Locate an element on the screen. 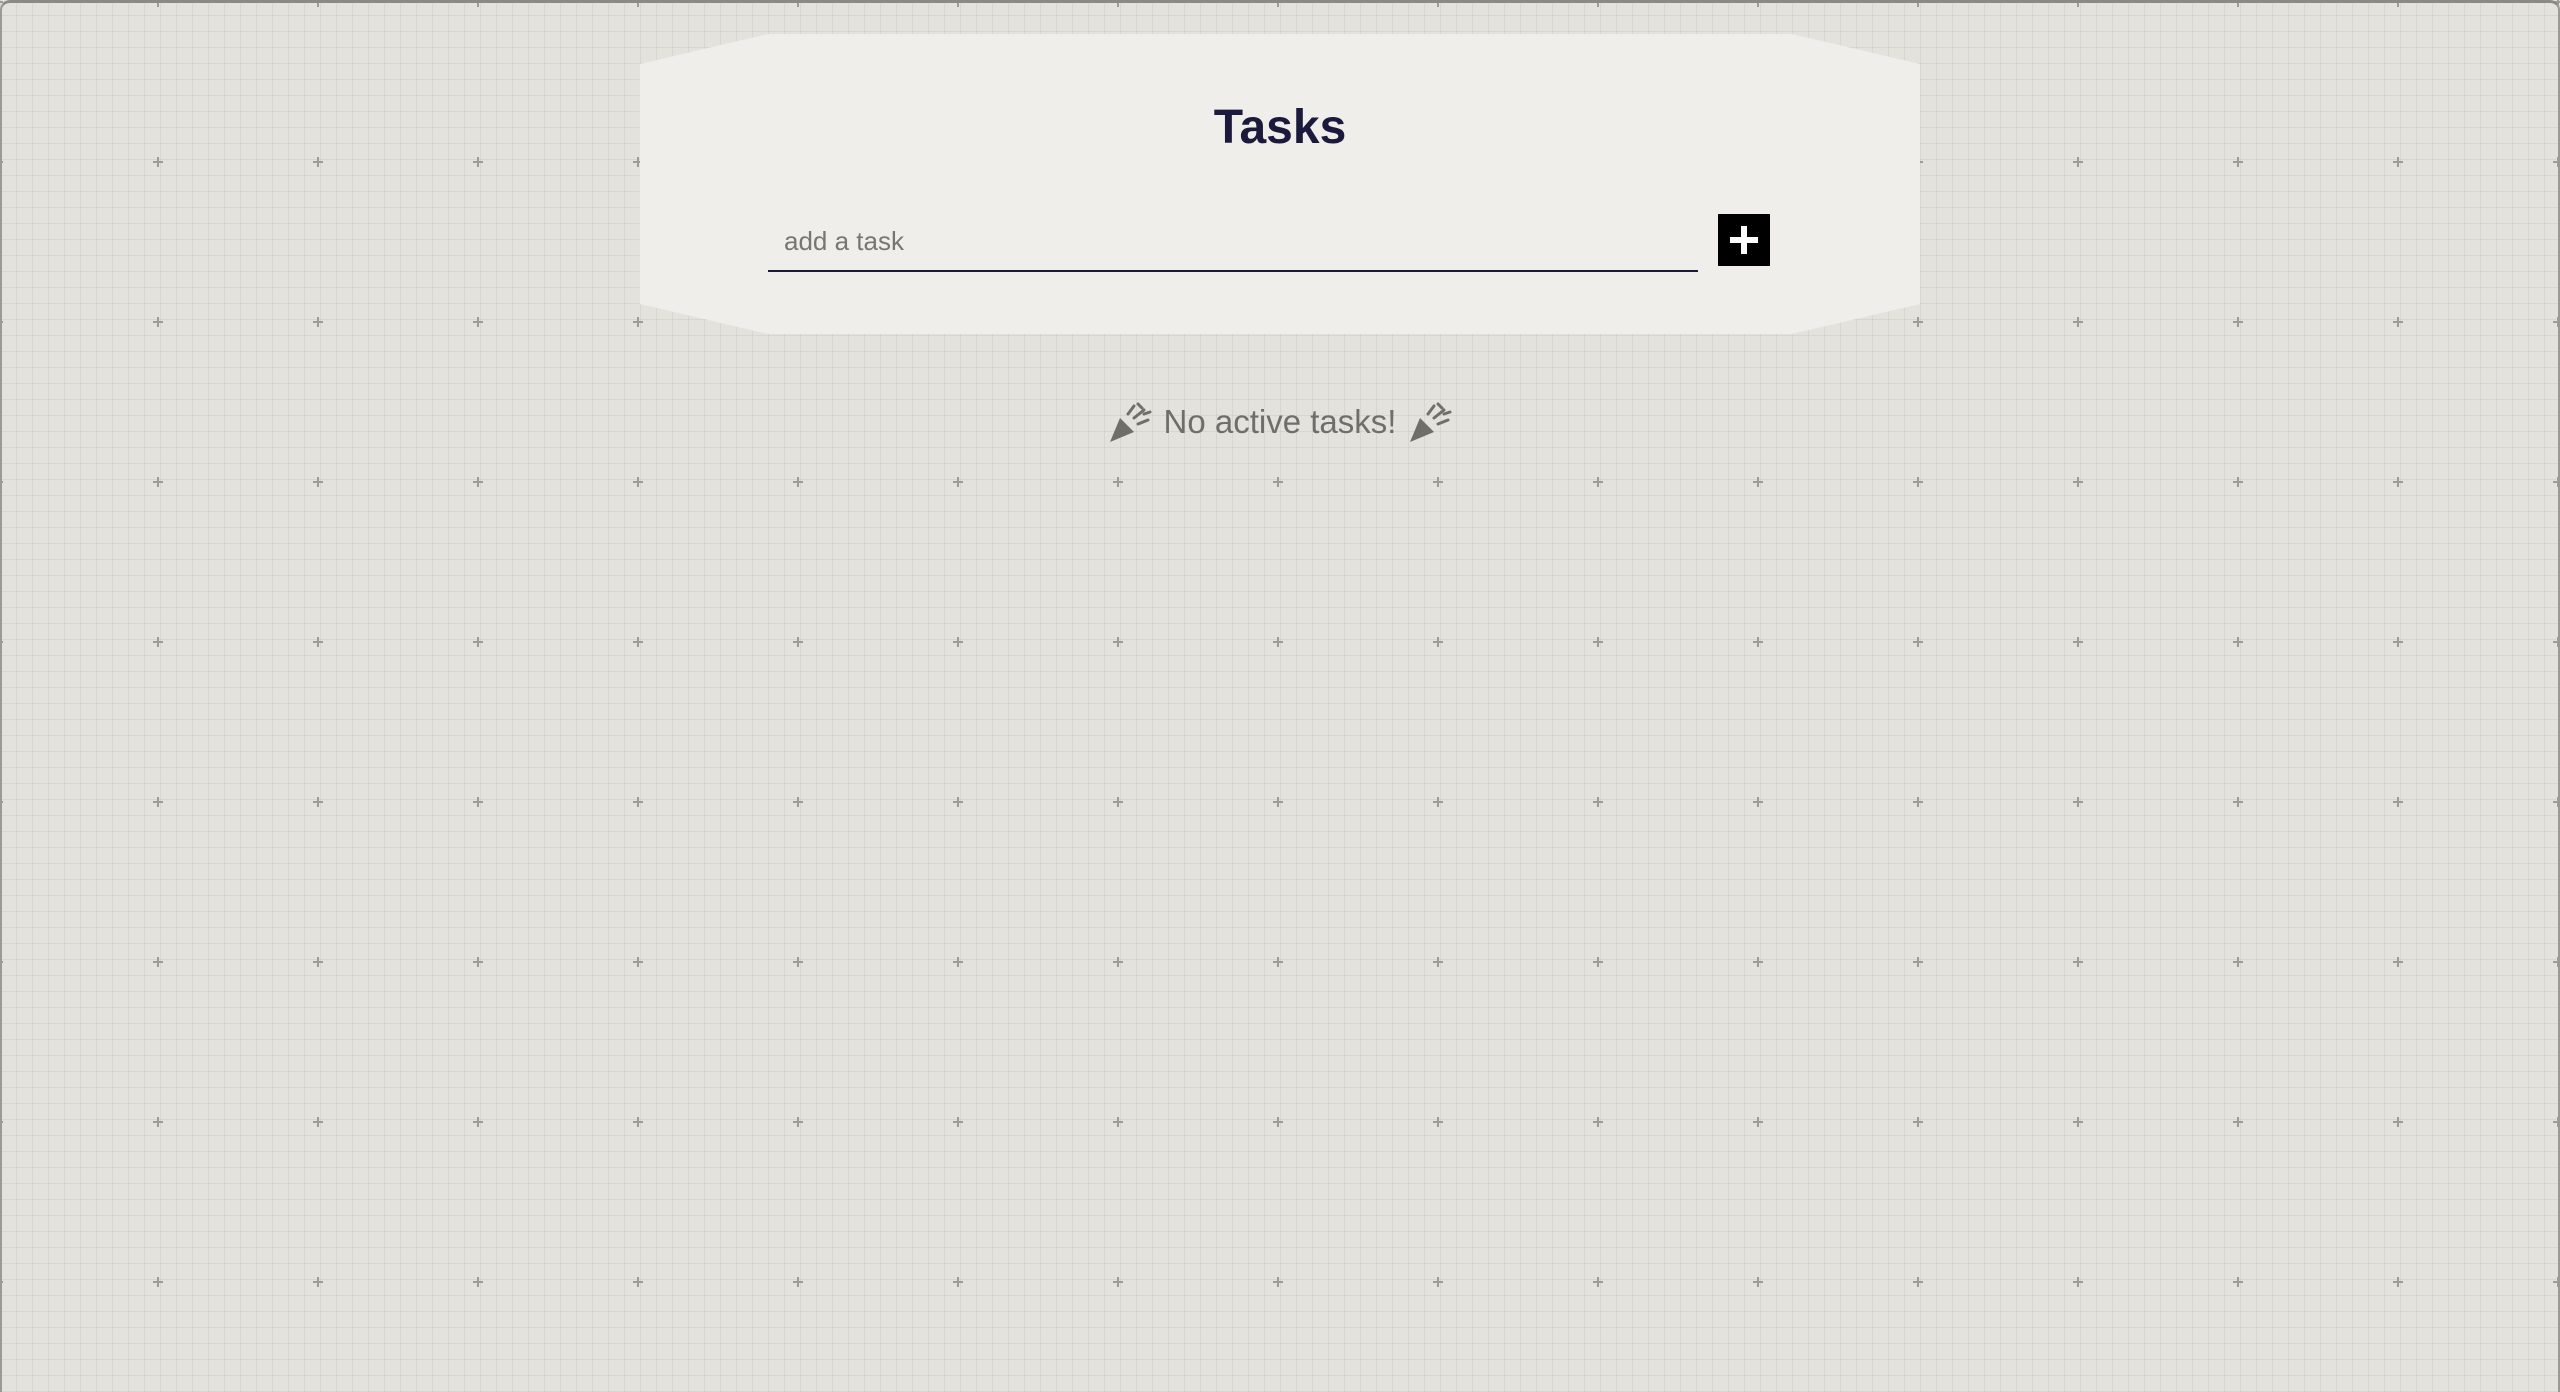 This screenshot has height=1392, width=2560. task-entry-panel: Tasks is located at coordinates (1280, 184).